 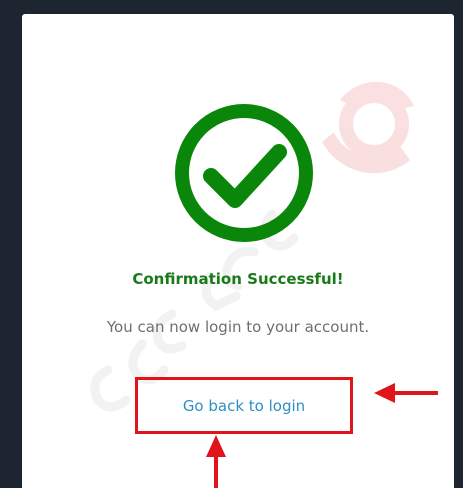 What do you see at coordinates (244, 405) in the screenshot?
I see `back-to-login-link: Go back to login` at bounding box center [244, 405].